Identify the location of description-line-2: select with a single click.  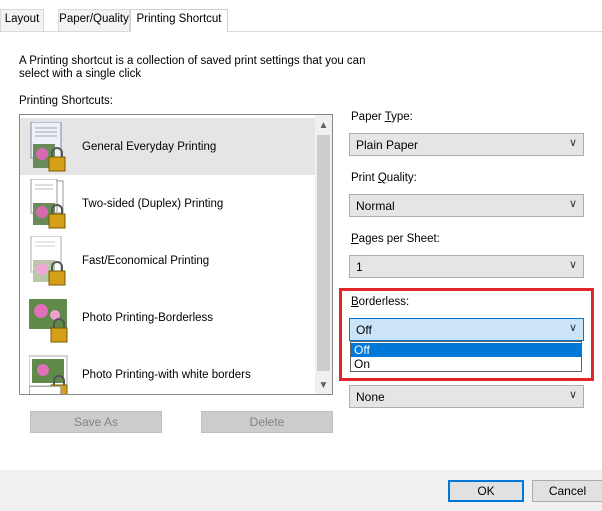
(80, 74).